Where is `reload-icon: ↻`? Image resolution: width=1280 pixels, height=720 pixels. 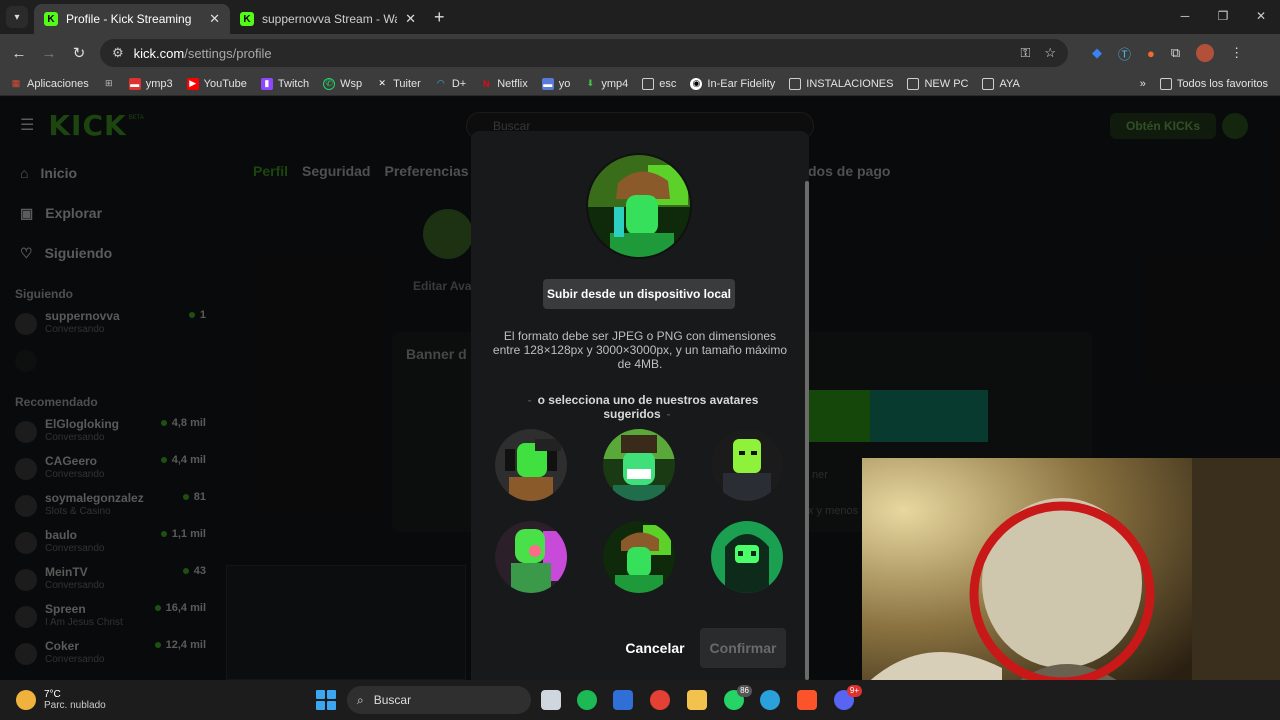
reload-icon: ↻ is located at coordinates (79, 53).